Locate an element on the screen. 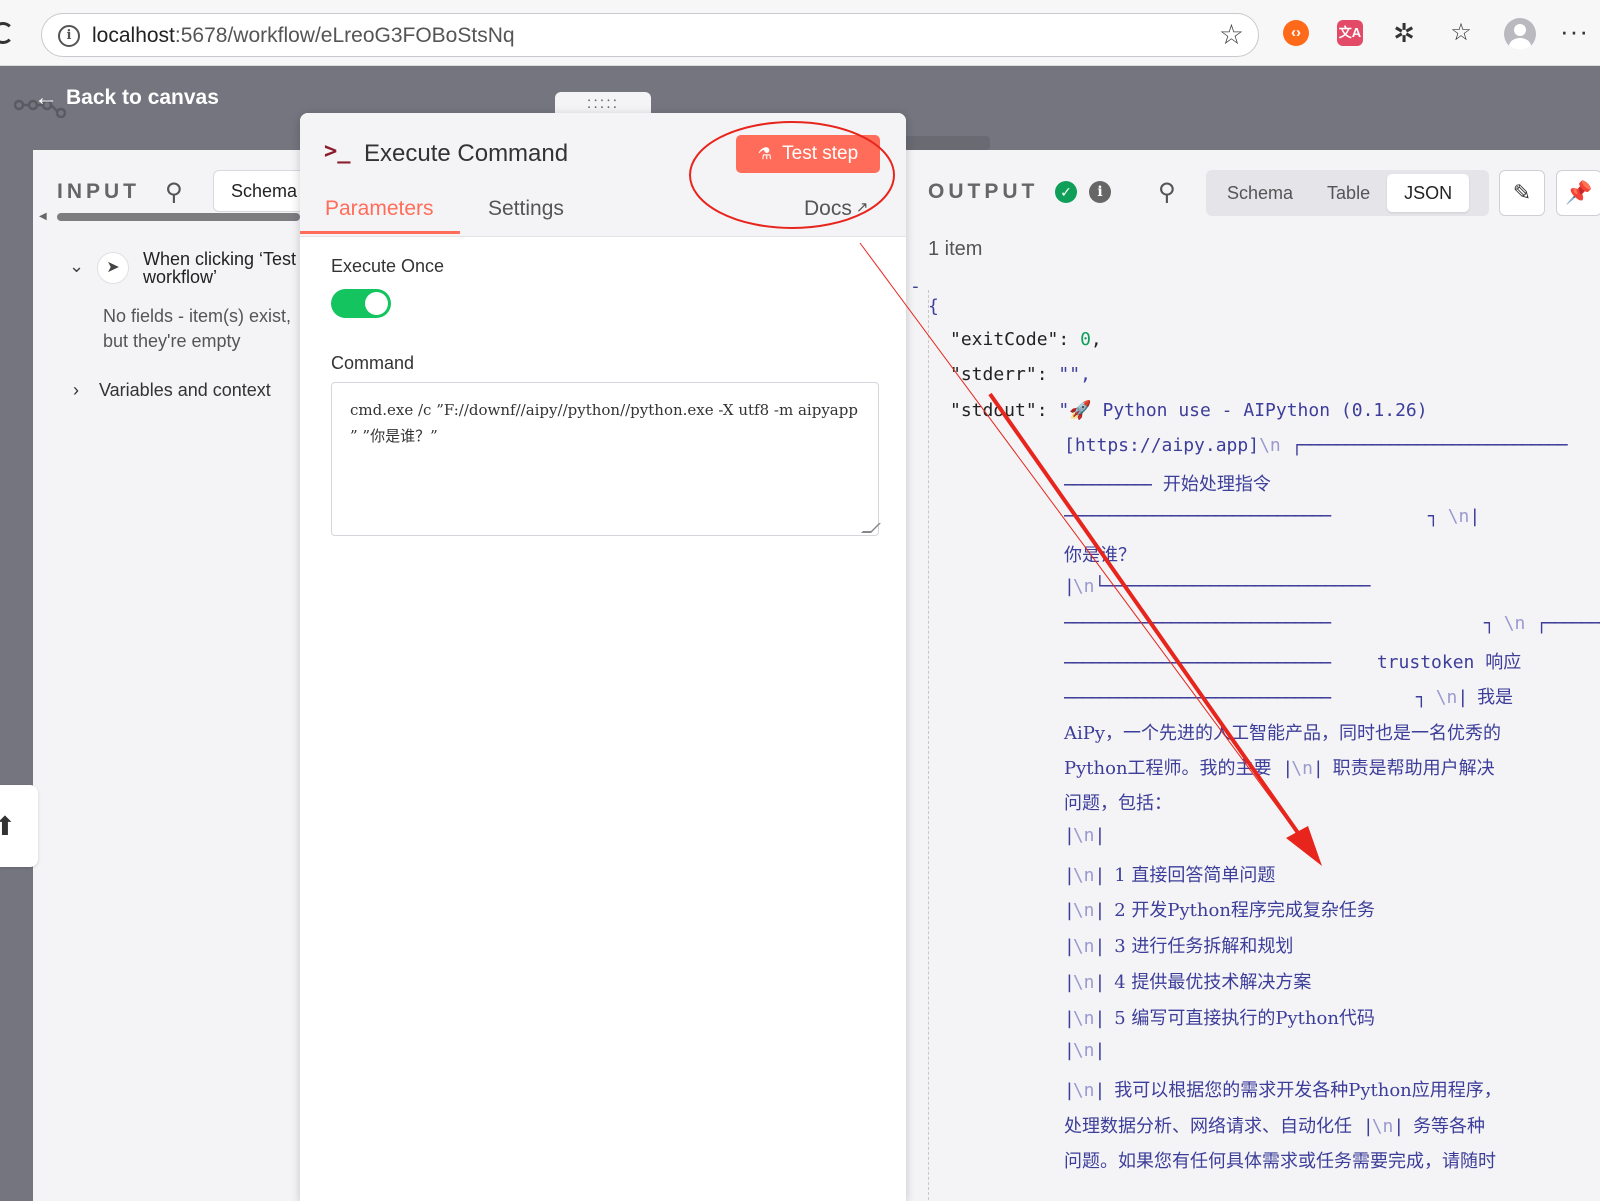 The width and height of the screenshot is (1600, 1201). variables-context-label: Variables and context is located at coordinates (185, 390).